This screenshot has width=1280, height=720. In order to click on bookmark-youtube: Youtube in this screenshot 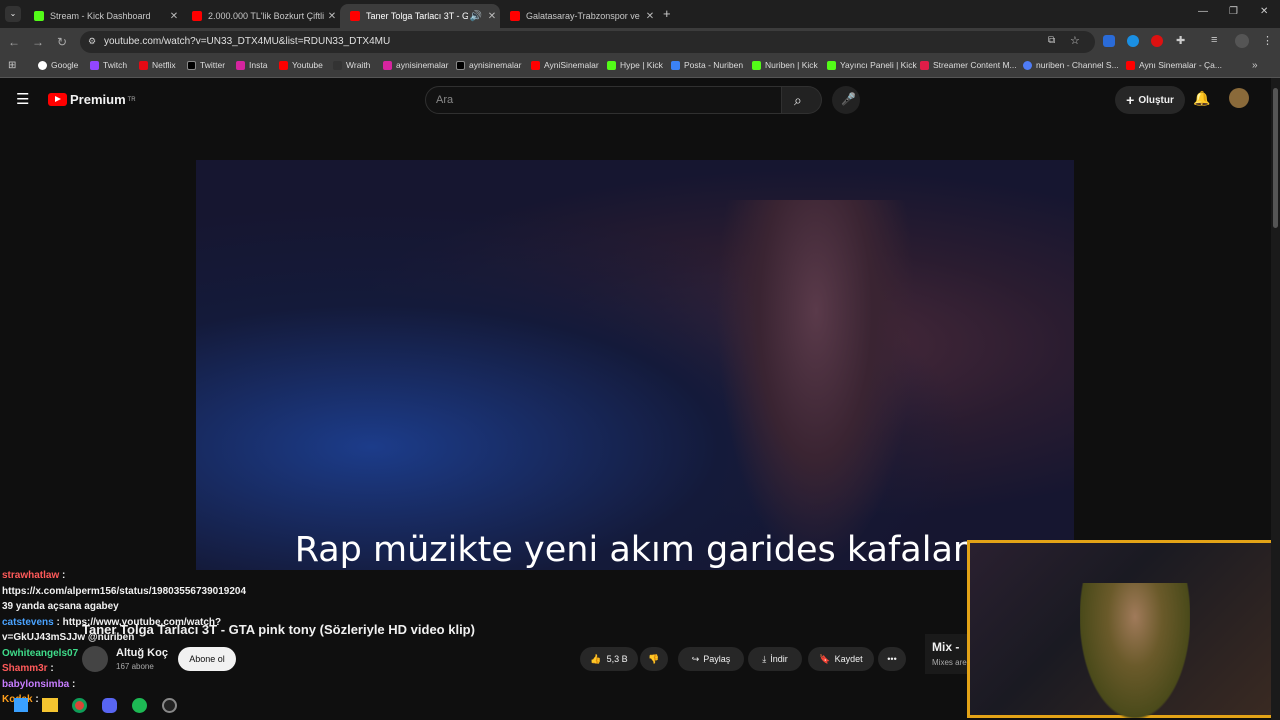, I will do `click(301, 65)`.